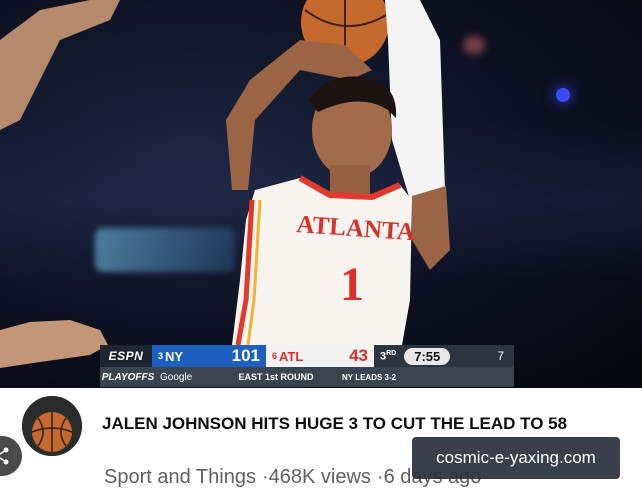 The image size is (642, 500). Describe the element at coordinates (161, 356) in the screenshot. I see `away-seed: 3` at that location.